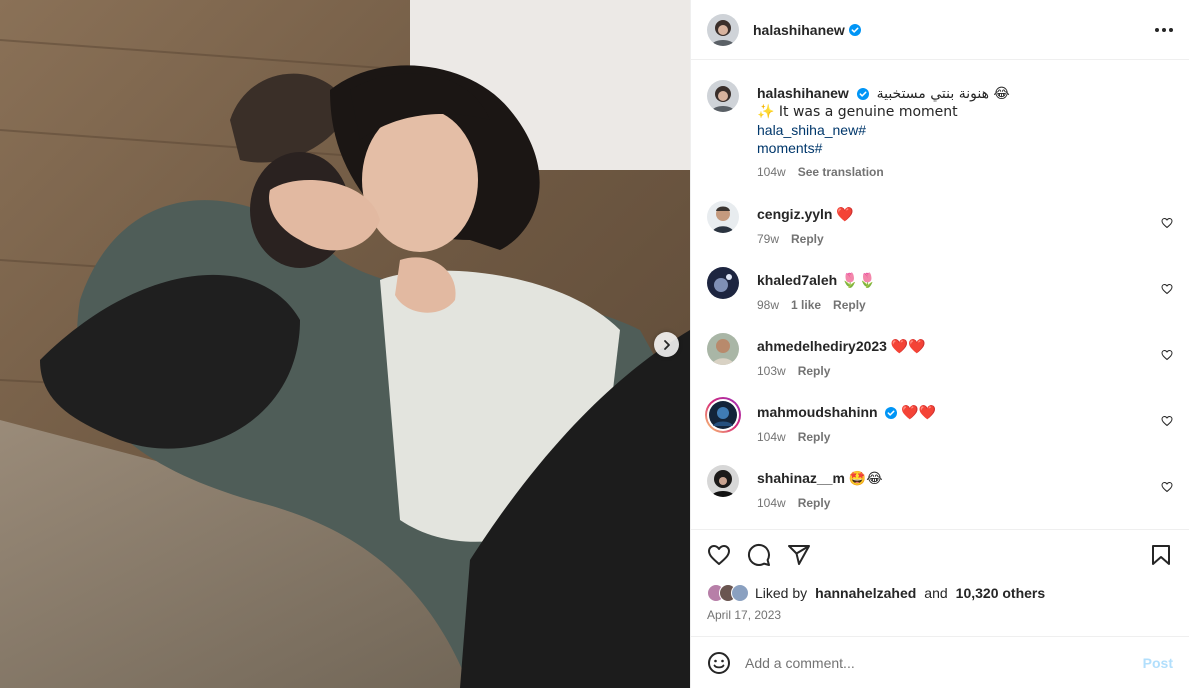 The height and width of the screenshot is (688, 1189). I want to click on post-header: halashihanew, so click(940, 30).